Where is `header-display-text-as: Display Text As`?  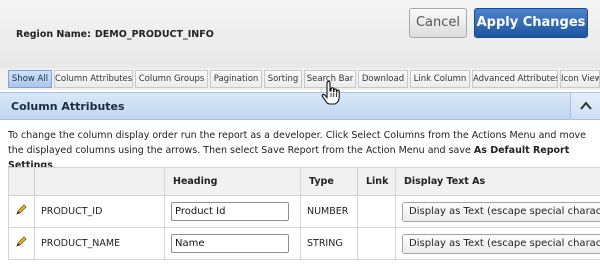
header-display-text-as: Display Text As is located at coordinates (497, 181).